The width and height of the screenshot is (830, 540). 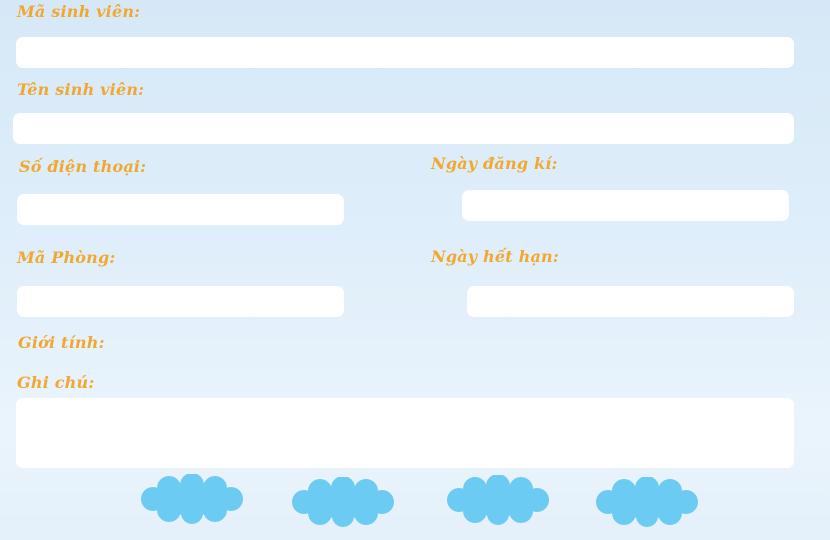 What do you see at coordinates (61, 342) in the screenshot?
I see `gender-label: Giới tính:` at bounding box center [61, 342].